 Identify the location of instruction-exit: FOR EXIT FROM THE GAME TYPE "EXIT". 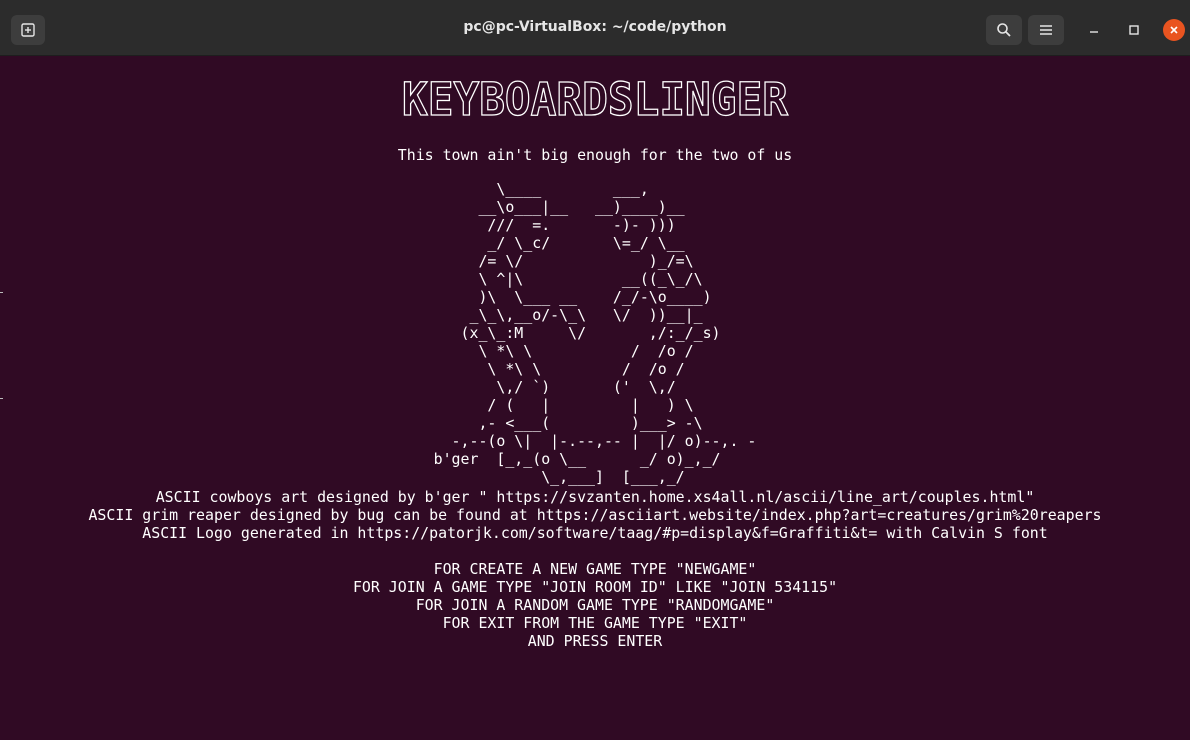
(595, 623).